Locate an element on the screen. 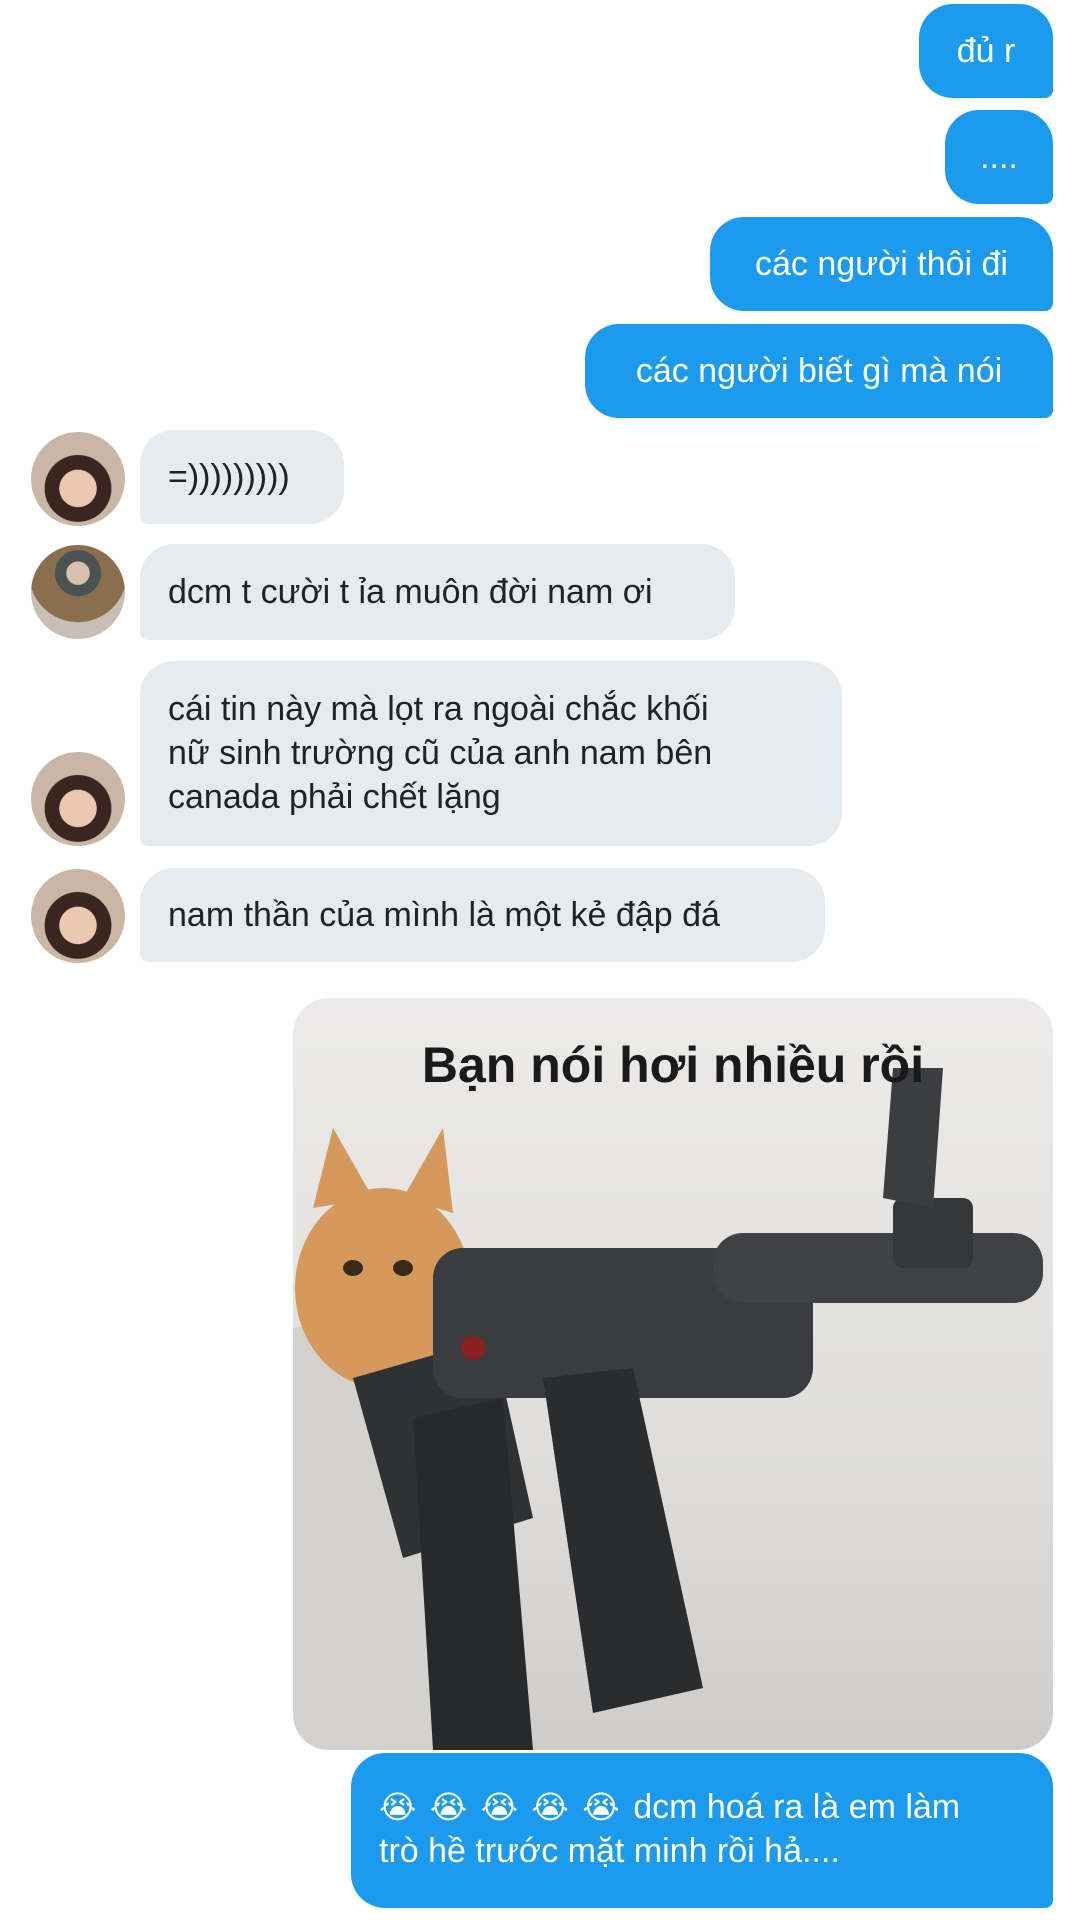  message-outgoing: các người biết gì mà nói is located at coordinates (819, 371).